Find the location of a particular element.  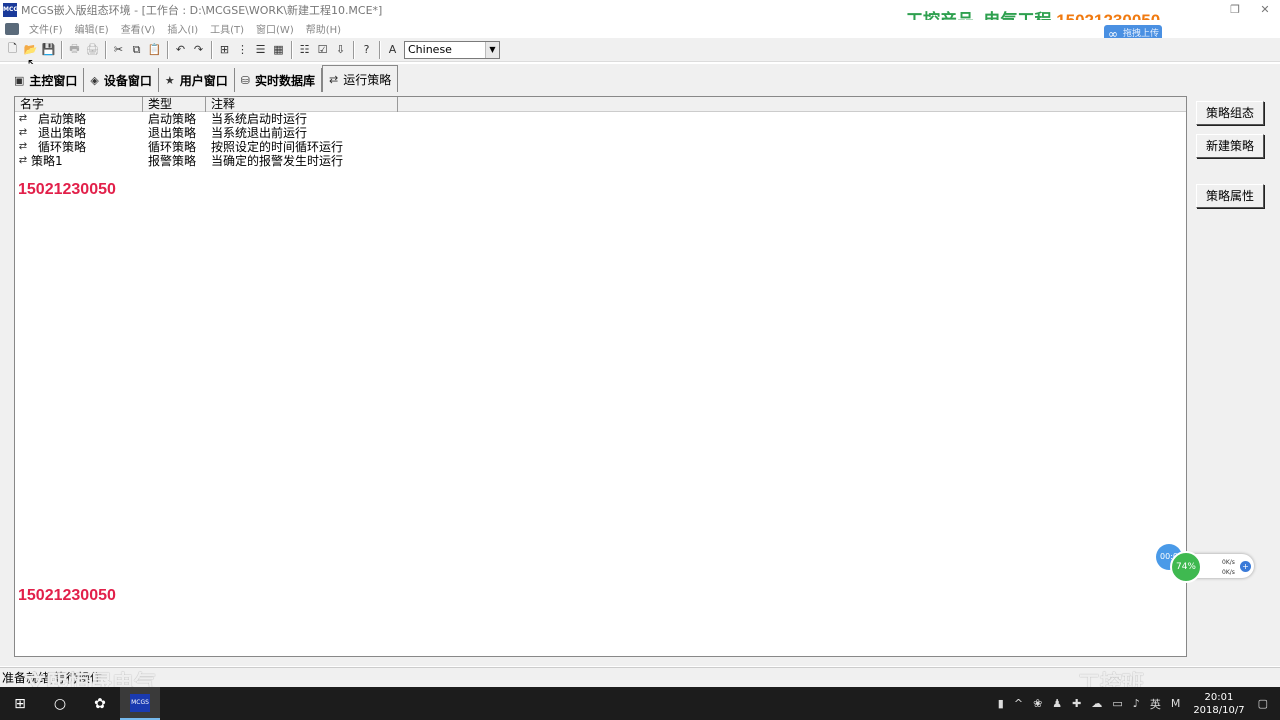

list-item: ⇄ 退出策略 退出策略 当系统退出前运行 is located at coordinates (161, 133).